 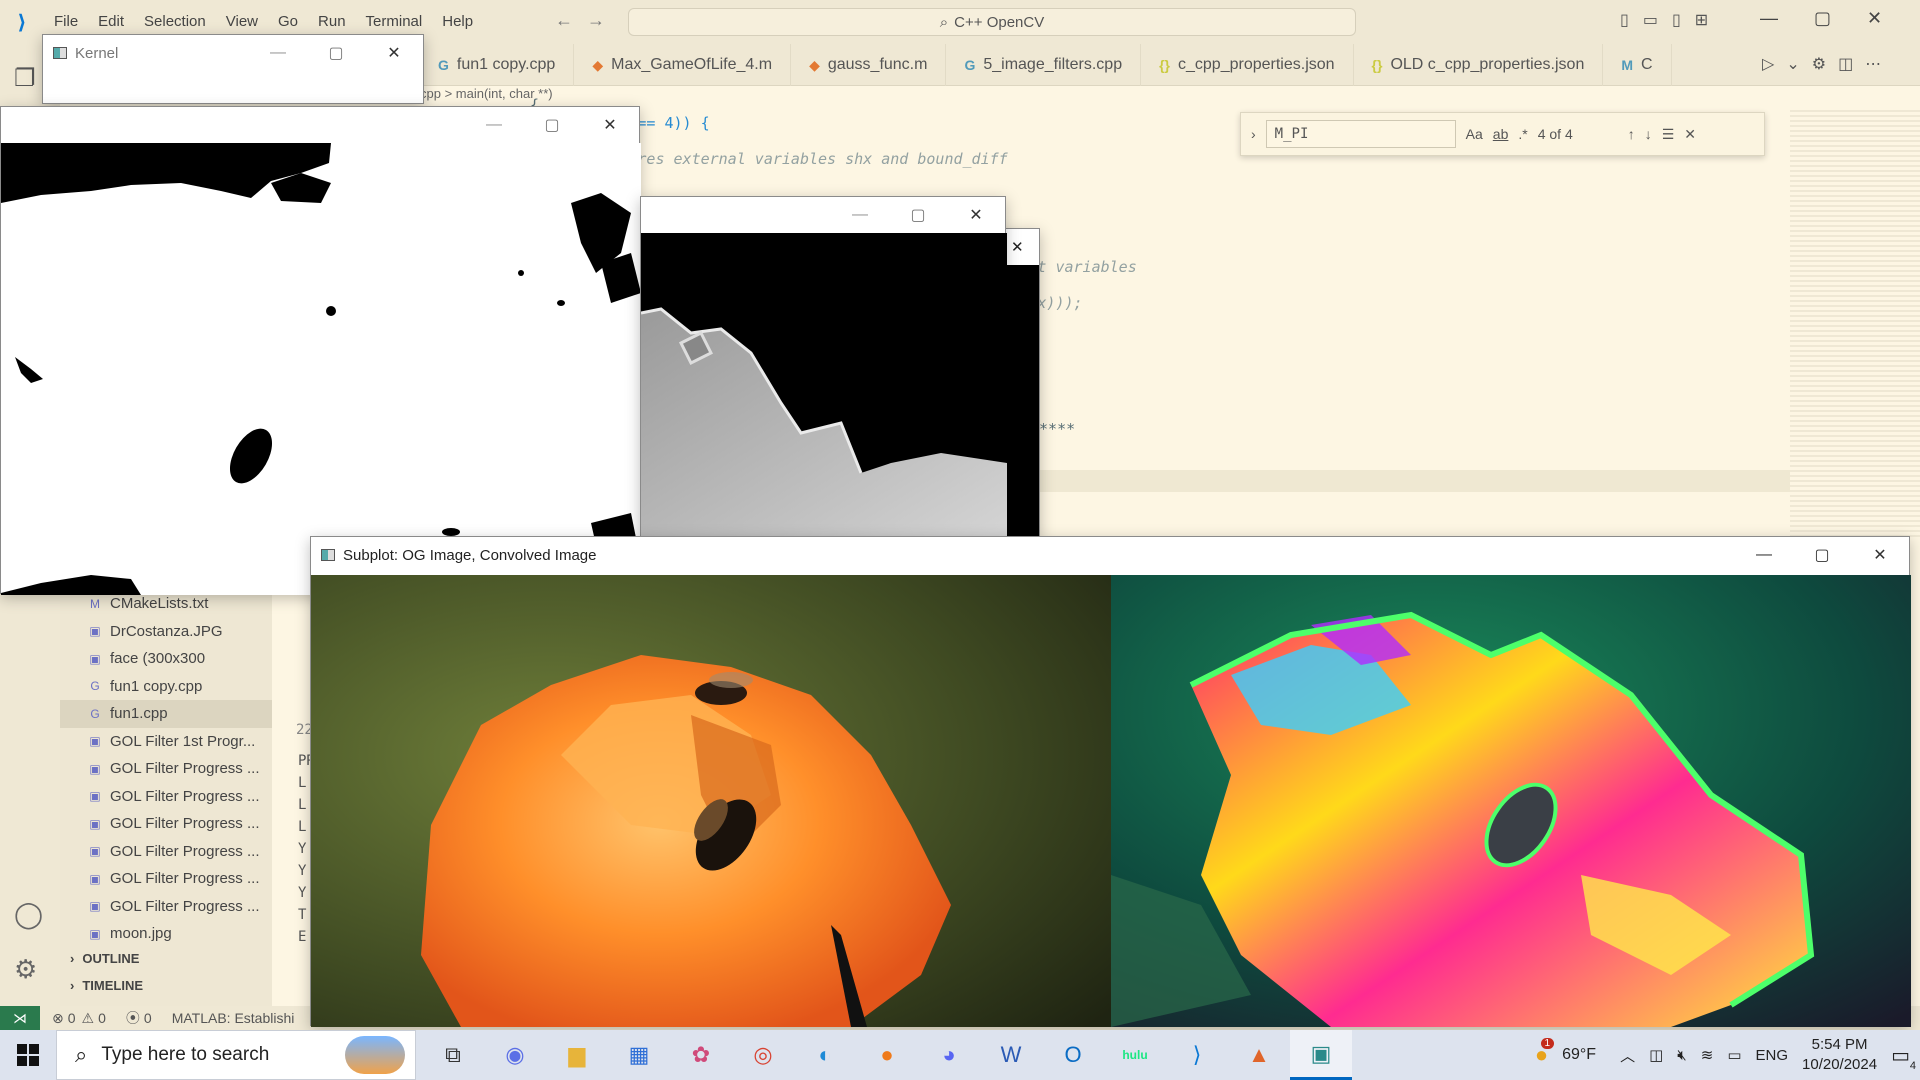 What do you see at coordinates (1474, 134) in the screenshot?
I see `match-case-toggle: Aa` at bounding box center [1474, 134].